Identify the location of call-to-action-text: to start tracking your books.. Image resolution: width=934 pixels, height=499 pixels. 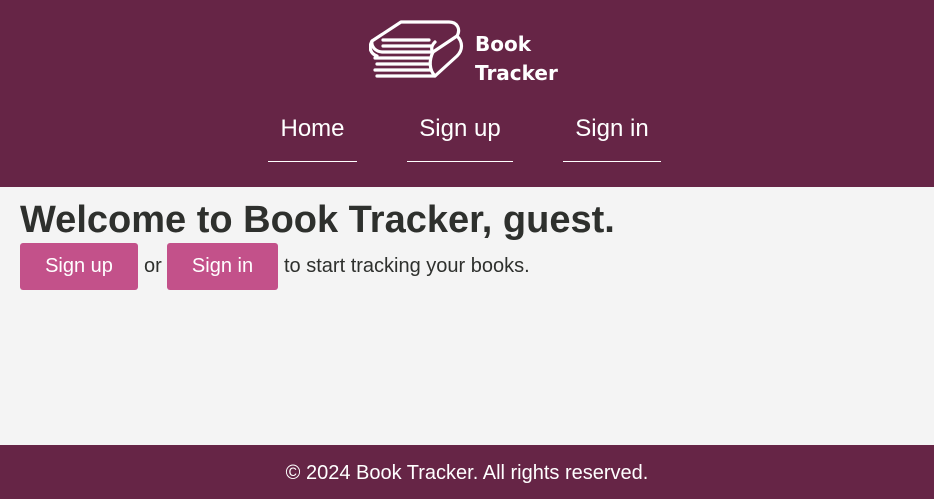
(407, 266).